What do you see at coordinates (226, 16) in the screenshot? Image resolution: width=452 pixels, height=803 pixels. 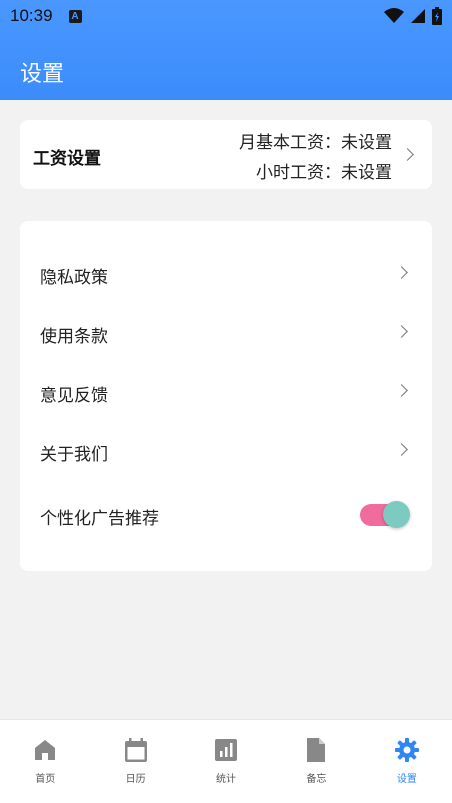 I see `status-bar: 10:39 A` at bounding box center [226, 16].